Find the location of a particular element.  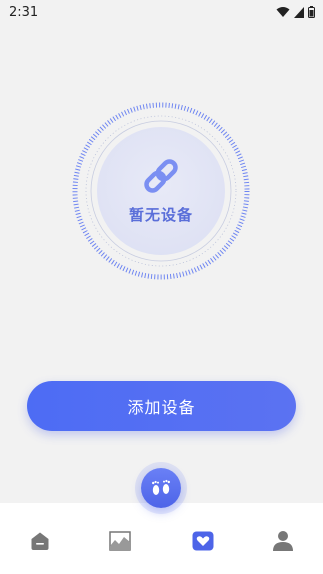

chart-icon is located at coordinates (120, 541).